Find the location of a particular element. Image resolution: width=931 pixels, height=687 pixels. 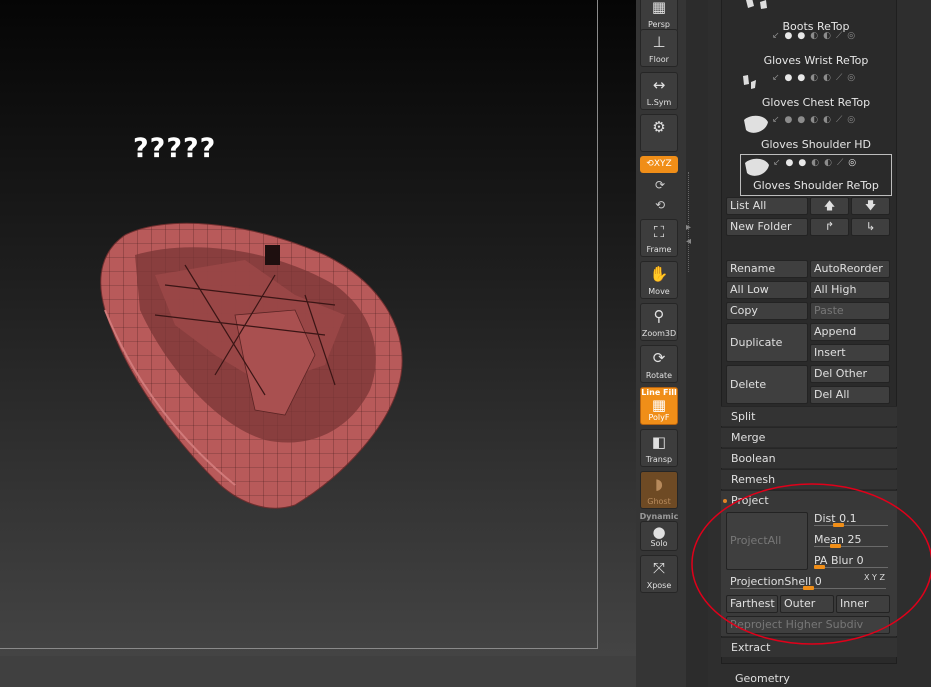

subtool-name: Gloves Wrist ReTop is located at coordinates (816, 60).